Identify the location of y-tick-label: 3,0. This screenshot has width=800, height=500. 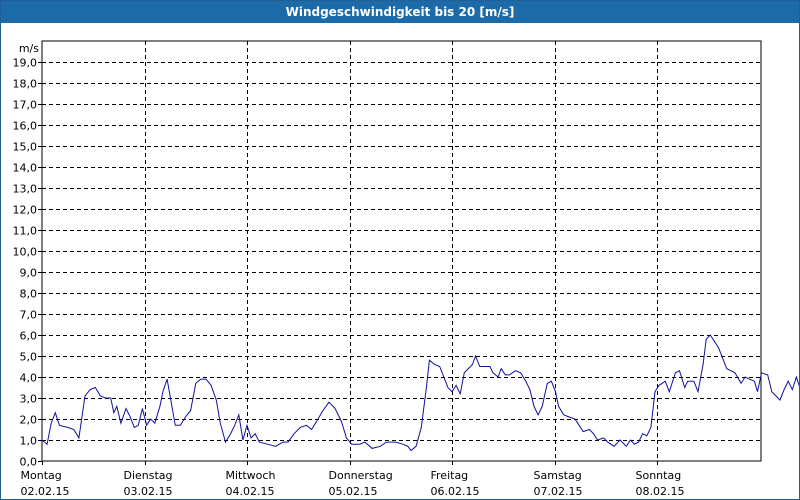
(29, 399).